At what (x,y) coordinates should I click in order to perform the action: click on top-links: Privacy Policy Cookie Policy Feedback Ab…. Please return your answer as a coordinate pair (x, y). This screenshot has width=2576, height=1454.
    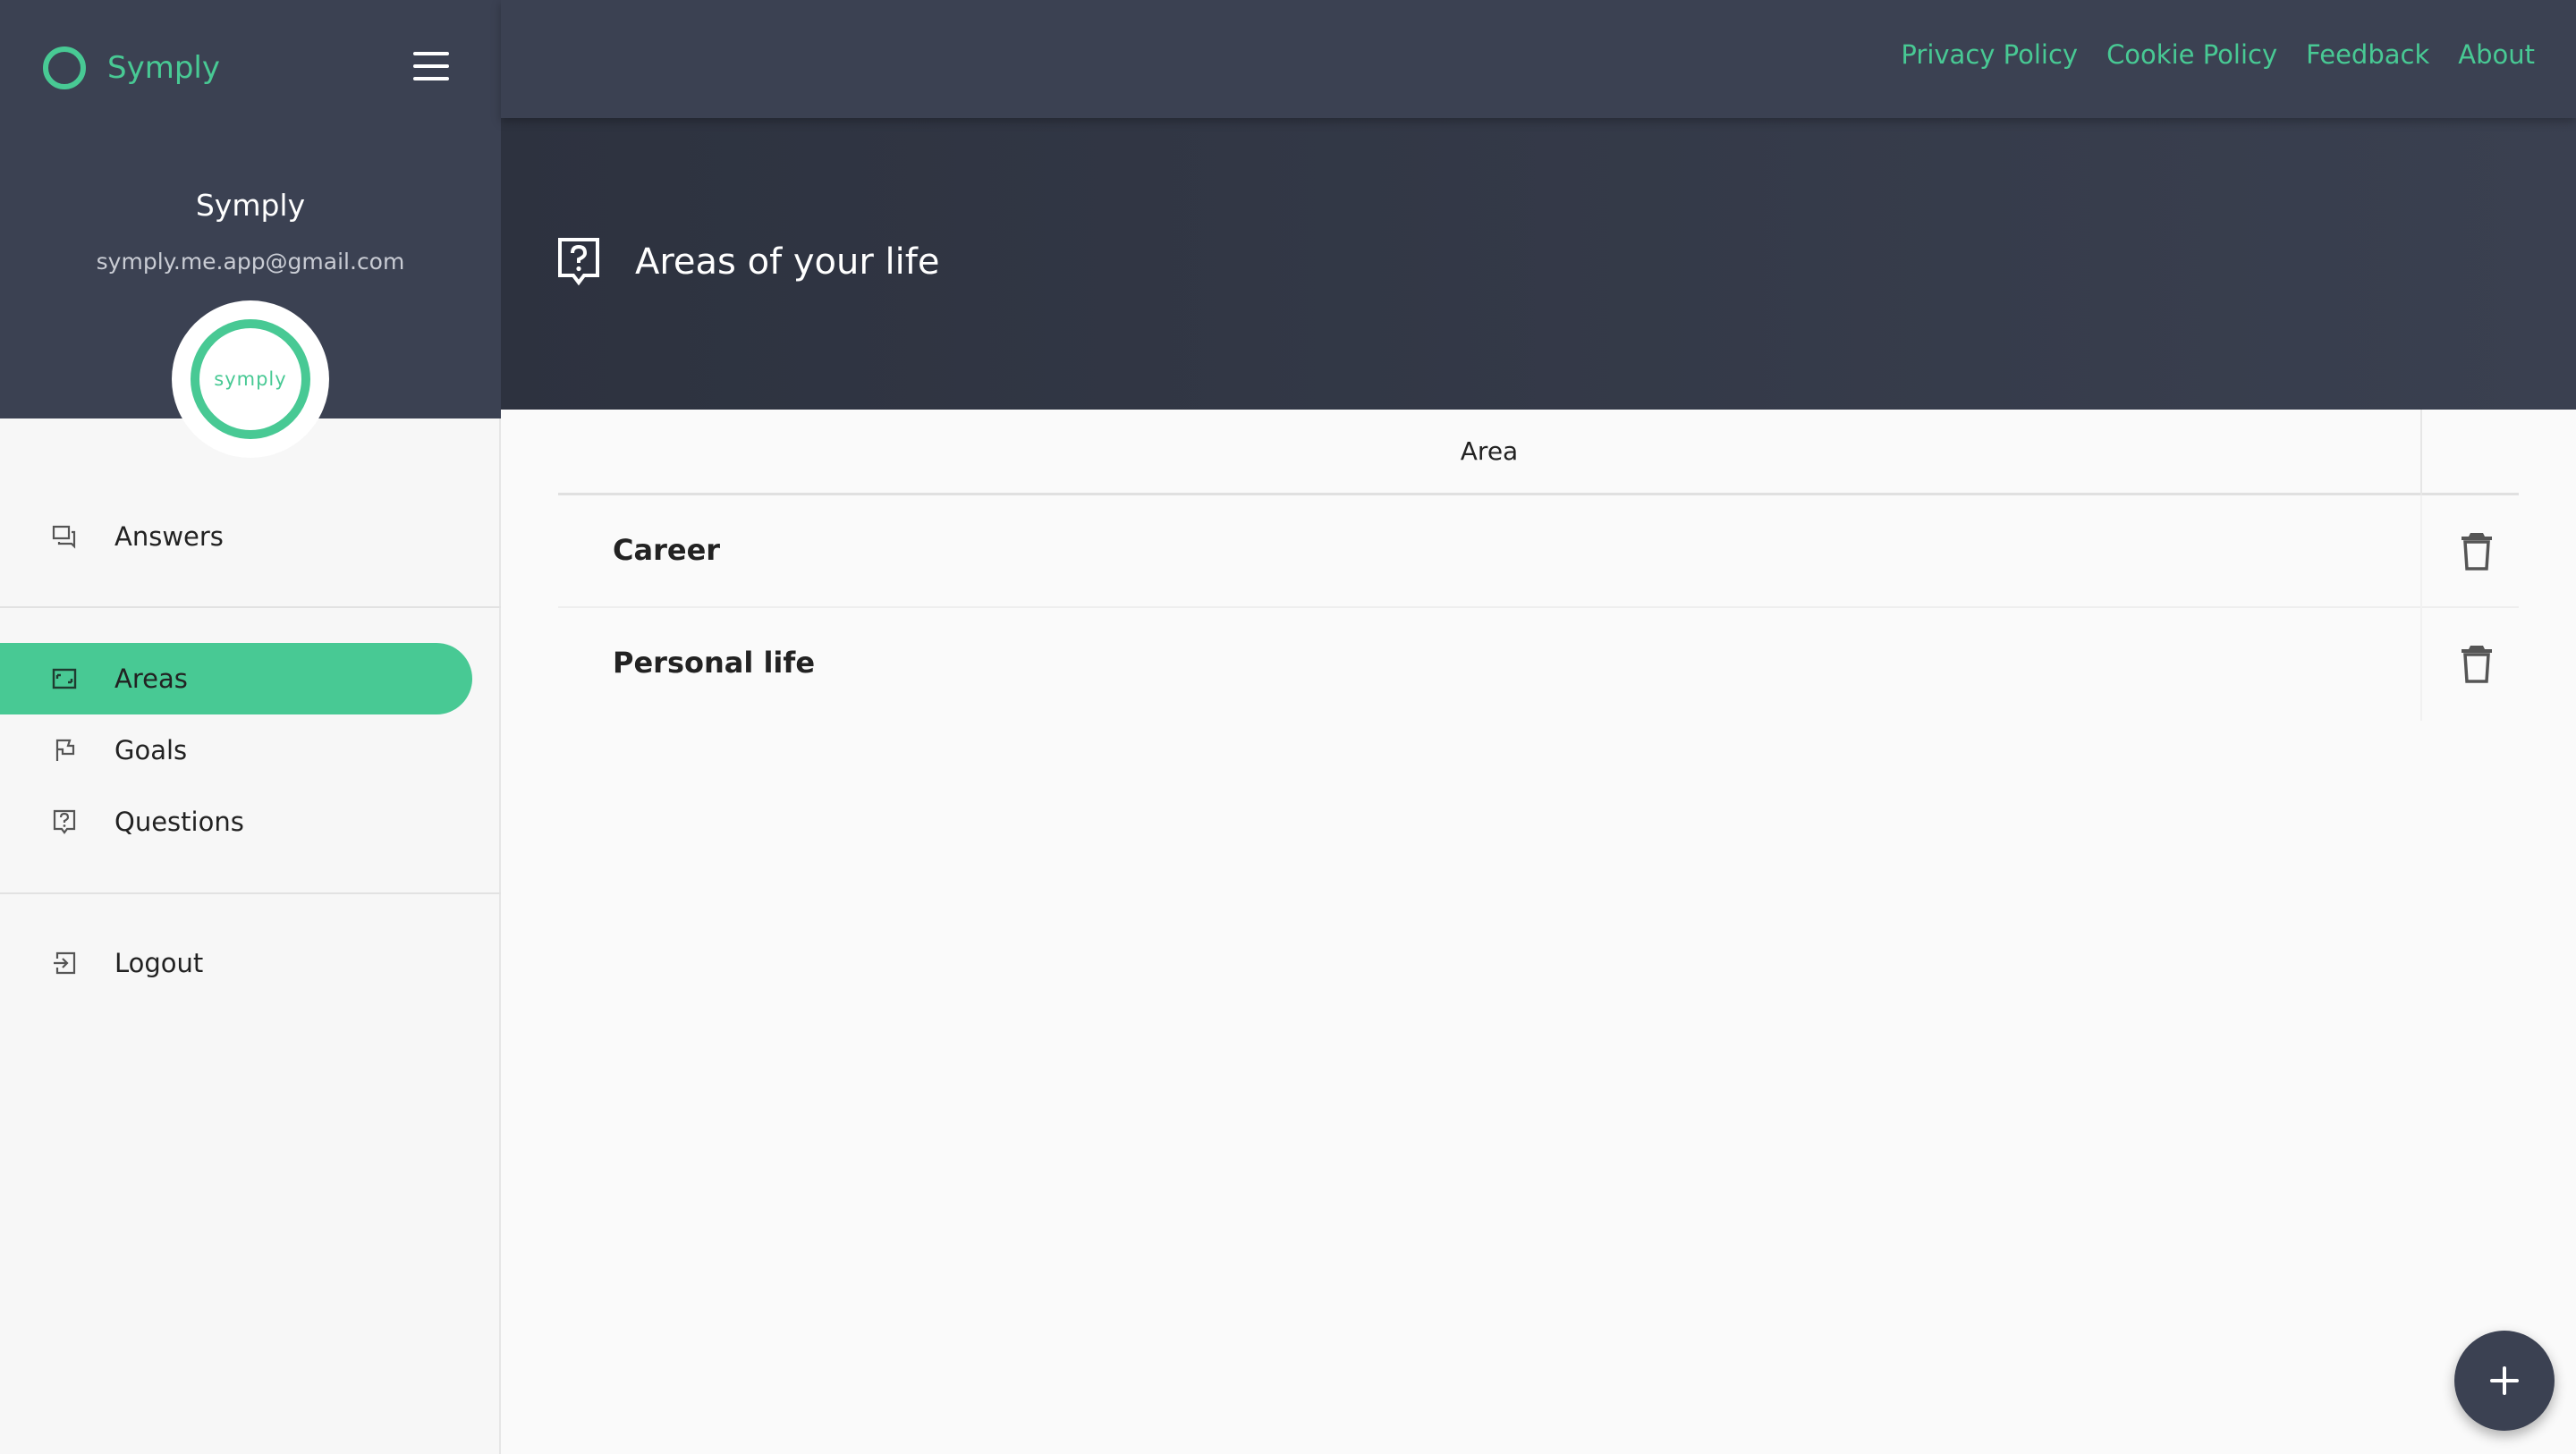
    Looking at the image, I should click on (2218, 54).